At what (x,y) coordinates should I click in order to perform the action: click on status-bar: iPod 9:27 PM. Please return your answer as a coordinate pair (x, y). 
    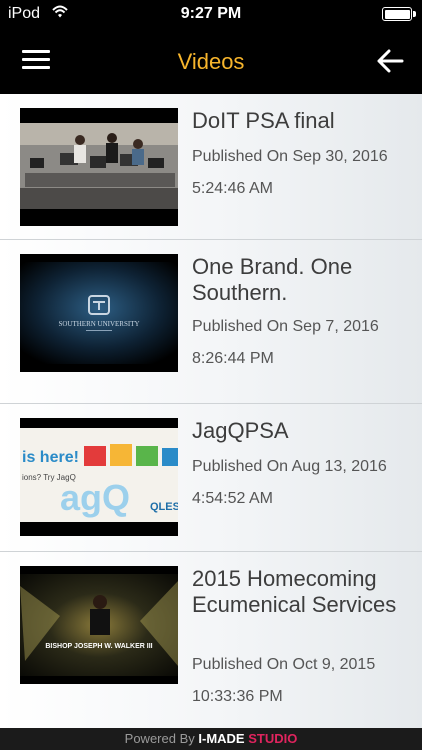
    Looking at the image, I should click on (211, 14).